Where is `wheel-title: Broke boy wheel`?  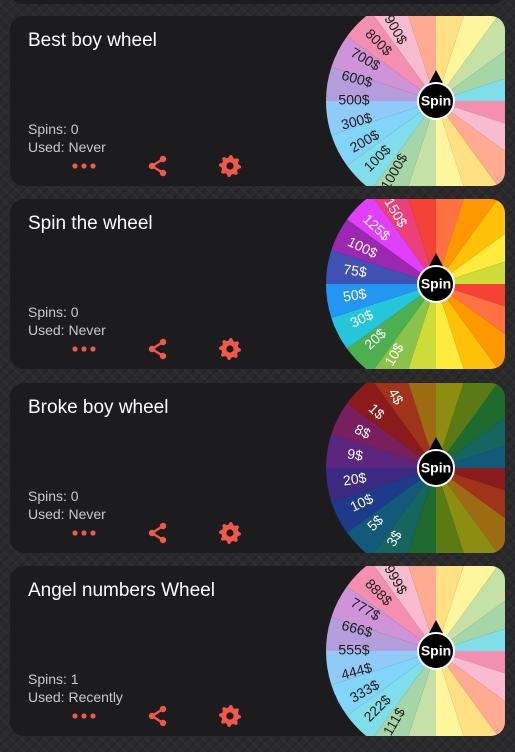 wheel-title: Broke boy wheel is located at coordinates (98, 407).